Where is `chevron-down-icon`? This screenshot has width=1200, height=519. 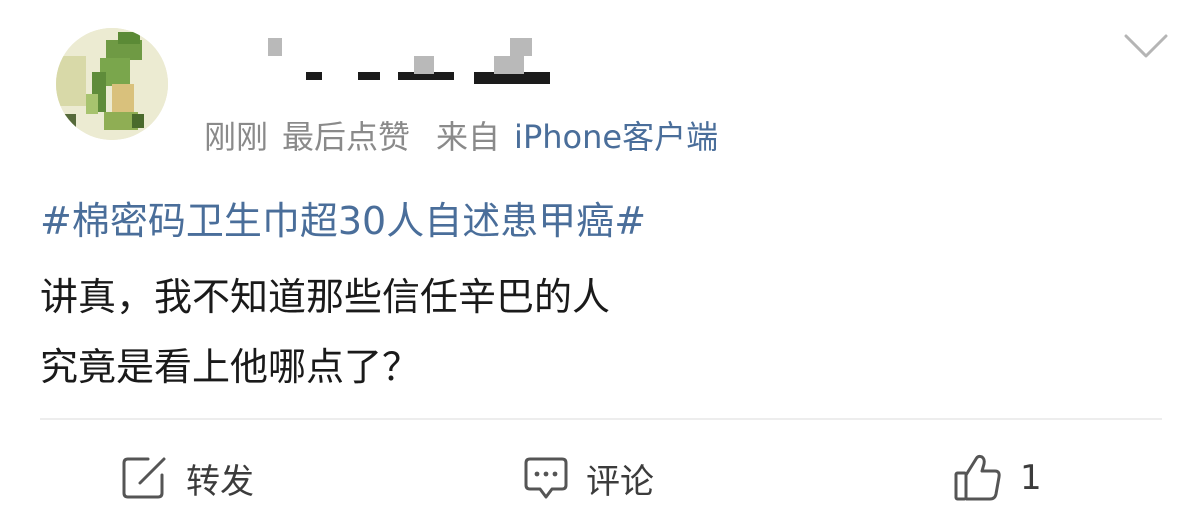 chevron-down-icon is located at coordinates (1146, 46).